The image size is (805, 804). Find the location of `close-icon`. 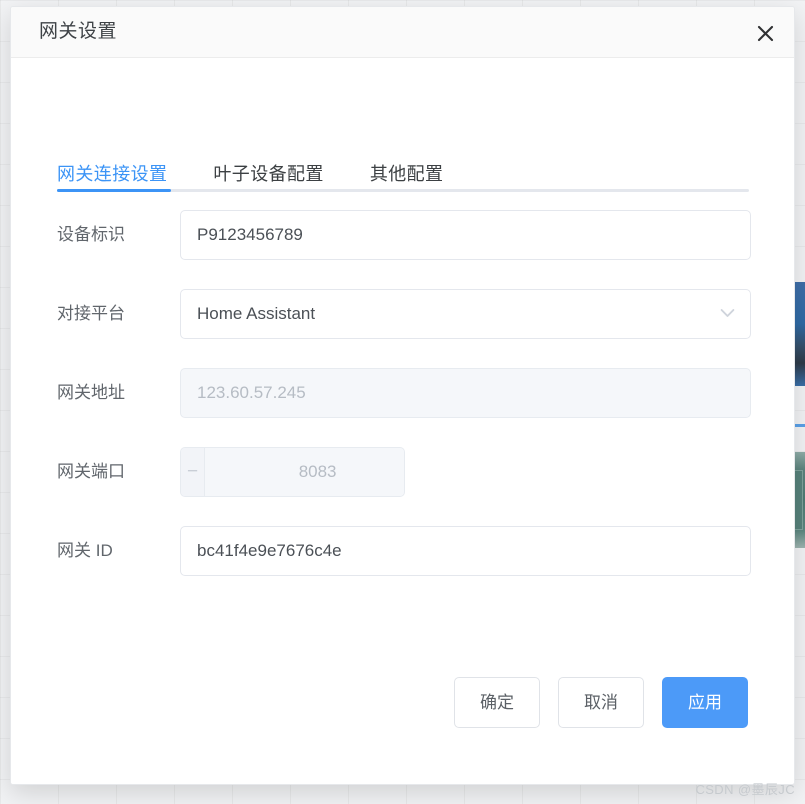

close-icon is located at coordinates (765, 33).